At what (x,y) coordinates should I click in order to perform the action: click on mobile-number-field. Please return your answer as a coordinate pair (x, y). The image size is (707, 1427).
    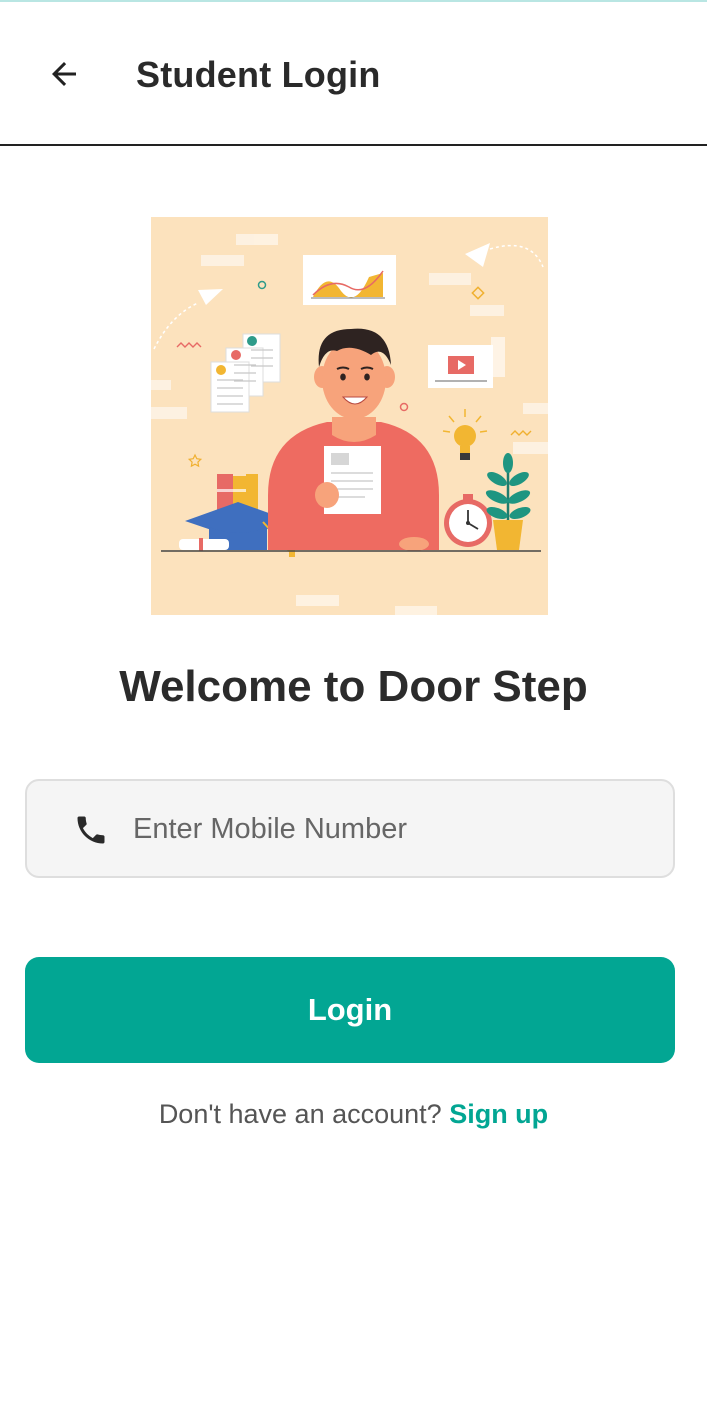
    Looking at the image, I should click on (350, 828).